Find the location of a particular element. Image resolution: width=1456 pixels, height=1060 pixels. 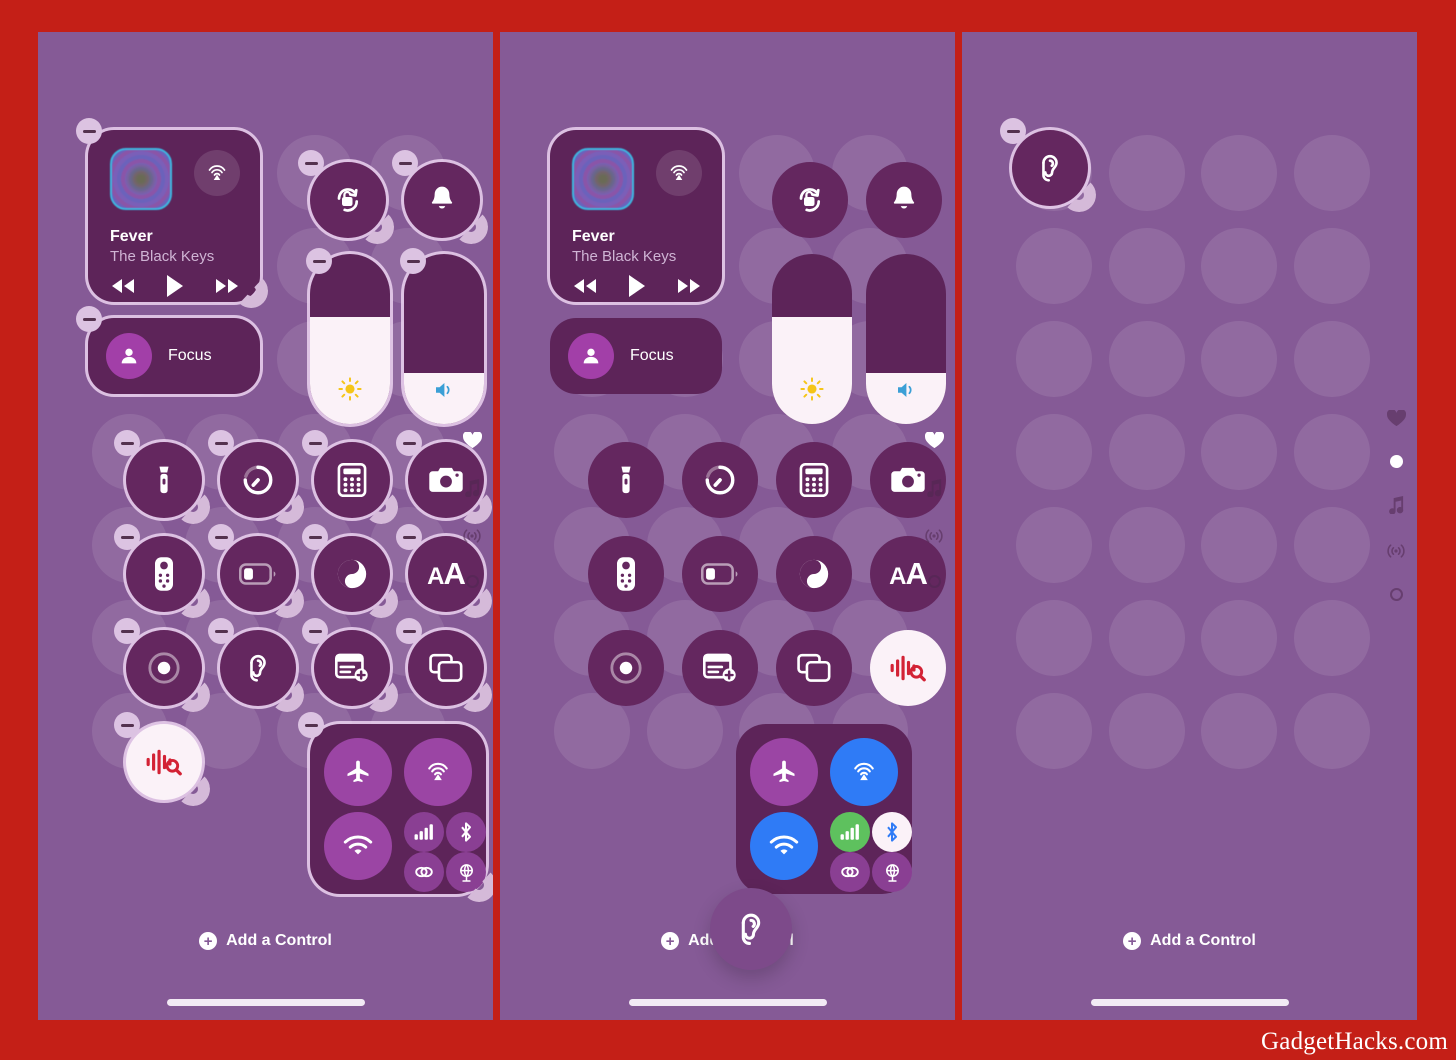

airdrop-button is located at coordinates (864, 772).